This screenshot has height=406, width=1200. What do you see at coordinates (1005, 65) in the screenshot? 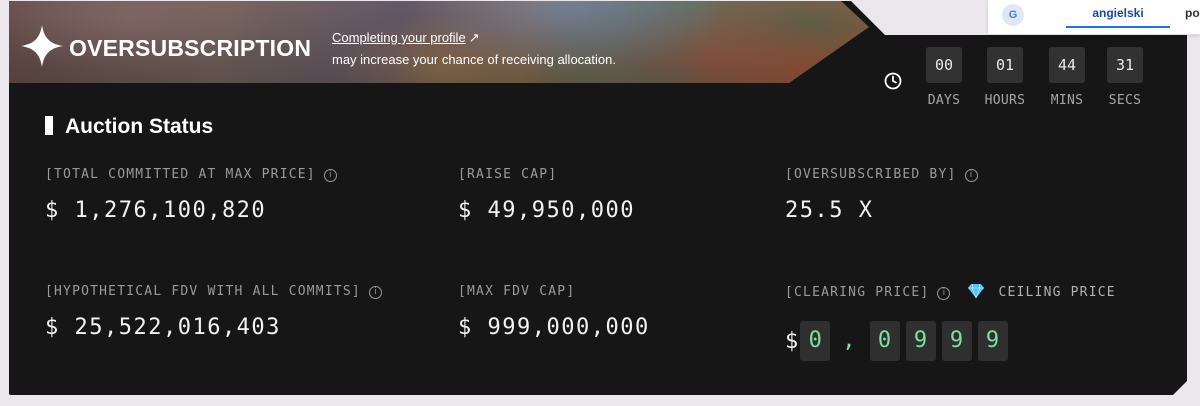
I see `countdown-hours-value: 01` at bounding box center [1005, 65].